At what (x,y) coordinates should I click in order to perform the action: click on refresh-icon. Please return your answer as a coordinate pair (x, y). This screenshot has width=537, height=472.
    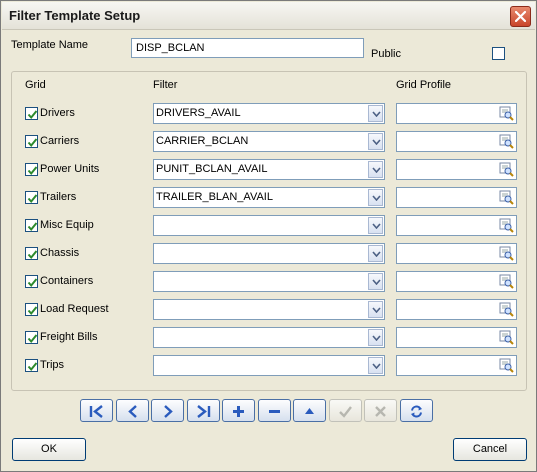
    Looking at the image, I should click on (416, 411).